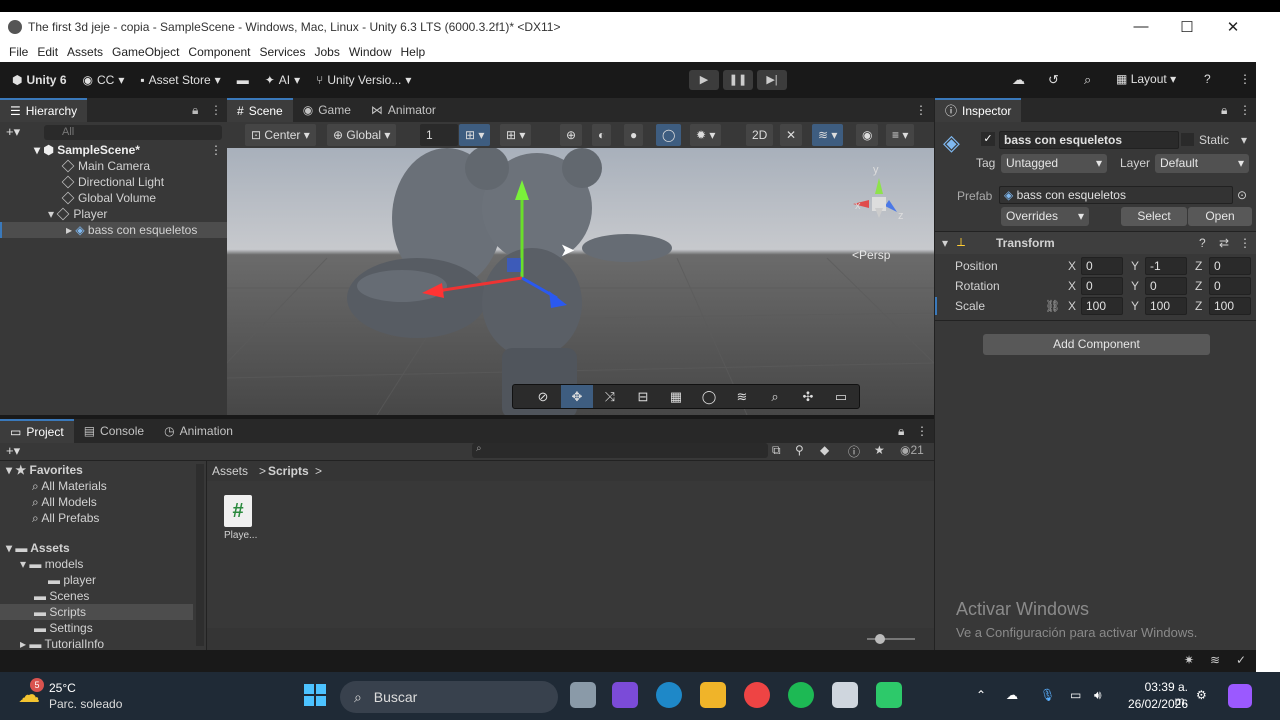 This screenshot has width=1280, height=720. Describe the element at coordinates (880, 197) in the screenshot. I see `orientation-gizmo: y x z` at that location.